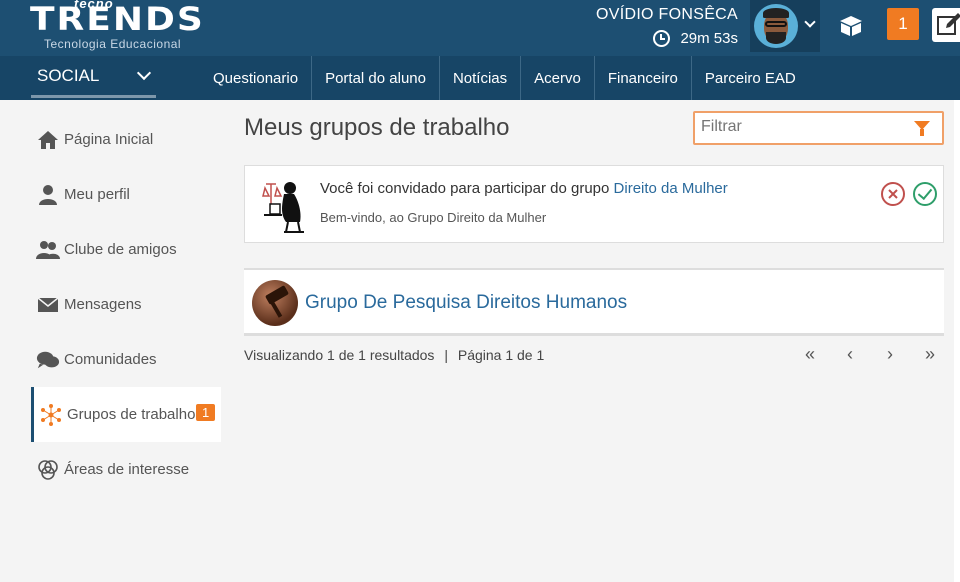 This screenshot has width=960, height=582. I want to click on reject-invite-button, so click(893, 194).